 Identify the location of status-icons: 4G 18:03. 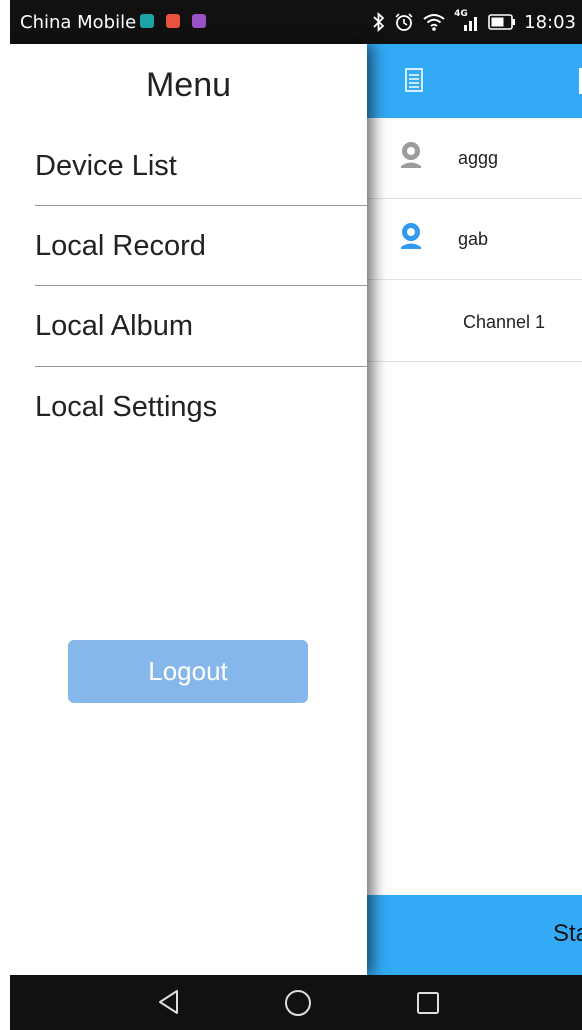
(474, 21).